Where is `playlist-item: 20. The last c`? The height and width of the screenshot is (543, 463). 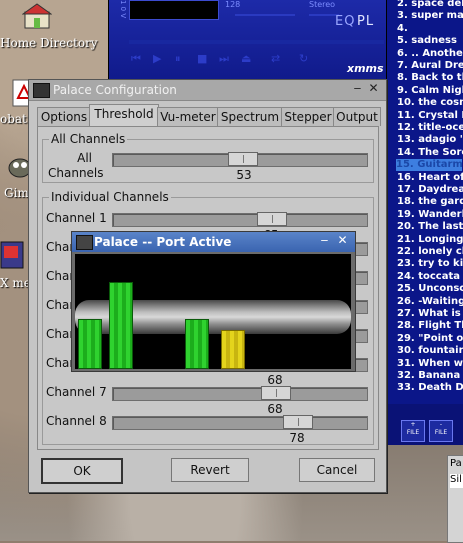 playlist-item: 20. The last c is located at coordinates (430, 227).